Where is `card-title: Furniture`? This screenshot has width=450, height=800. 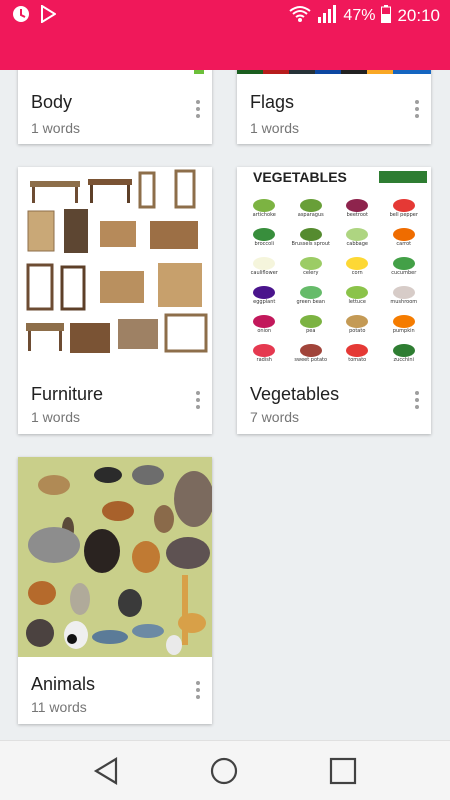
card-title: Furniture is located at coordinates (67, 394).